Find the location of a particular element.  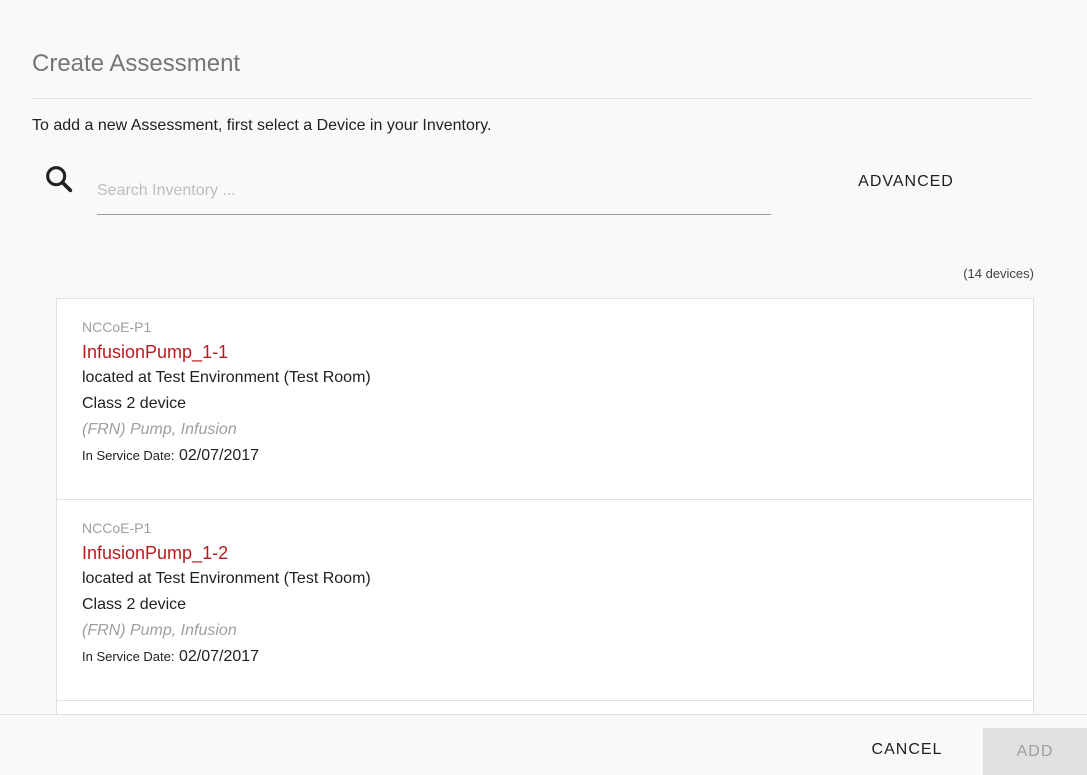

device-name: InfusionPump_1-1 is located at coordinates (155, 352).